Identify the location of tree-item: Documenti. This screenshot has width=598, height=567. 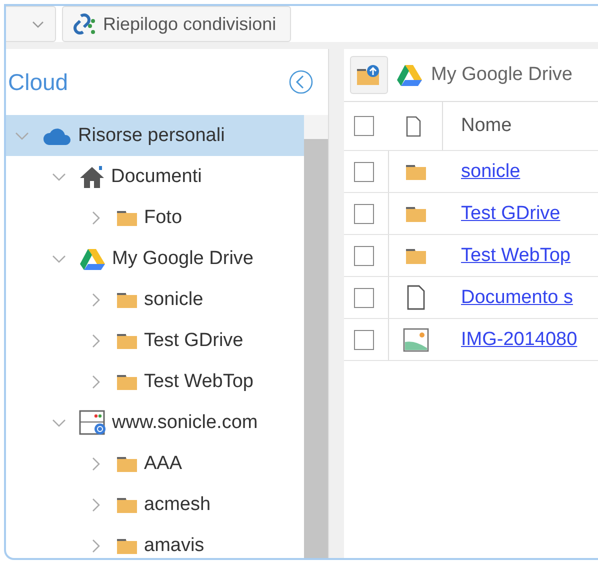
(155, 176).